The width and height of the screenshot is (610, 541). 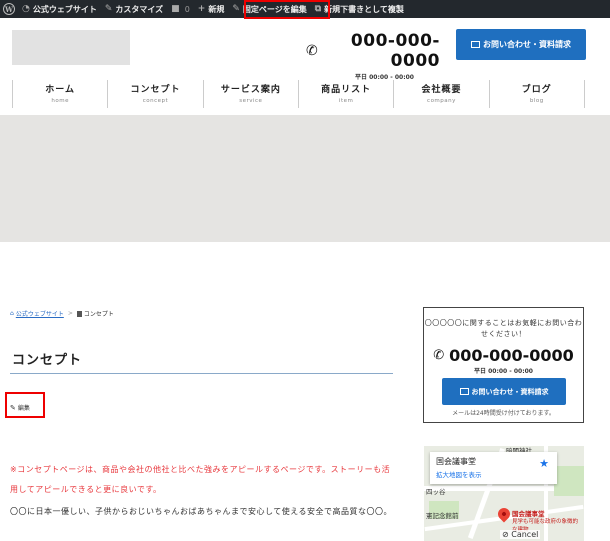 I want to click on pencil-icon: ✎, so click(x=236, y=9).